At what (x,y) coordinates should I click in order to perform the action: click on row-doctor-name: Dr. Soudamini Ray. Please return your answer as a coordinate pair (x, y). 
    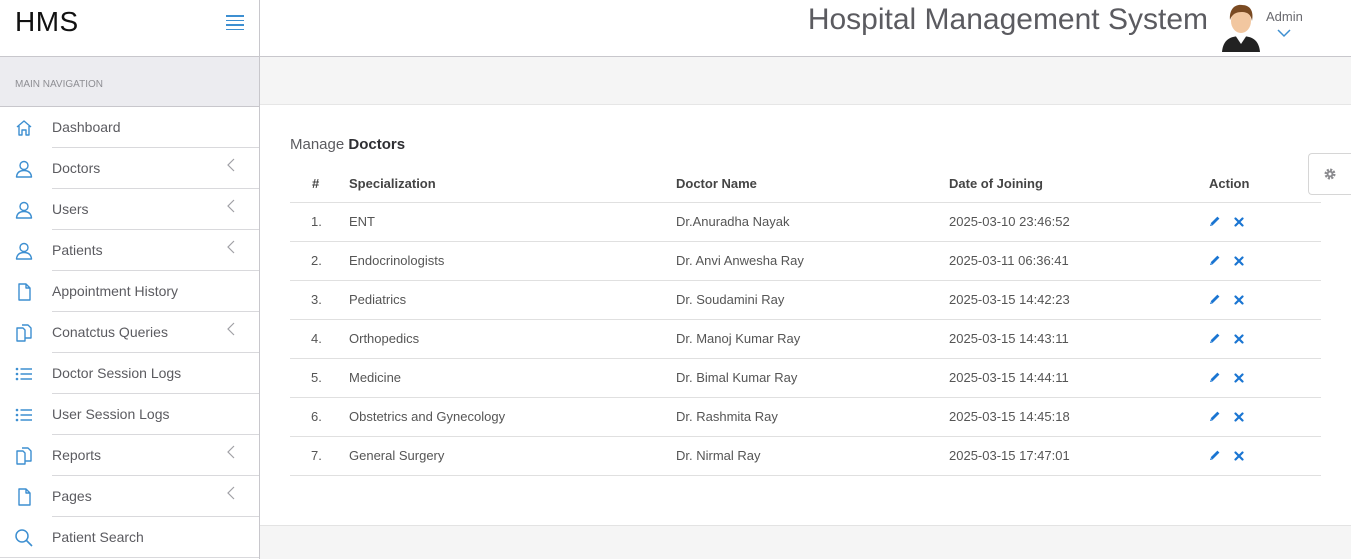
    Looking at the image, I should click on (812, 300).